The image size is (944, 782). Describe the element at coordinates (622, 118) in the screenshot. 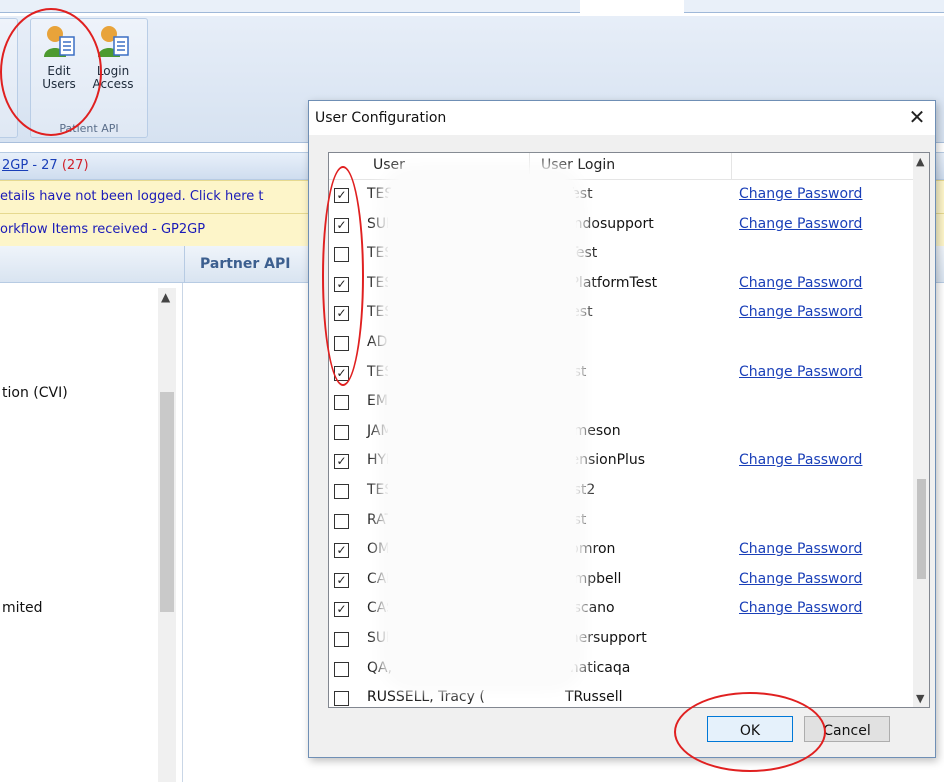

I see `dialog-titlebar: User Configuration ✕` at that location.